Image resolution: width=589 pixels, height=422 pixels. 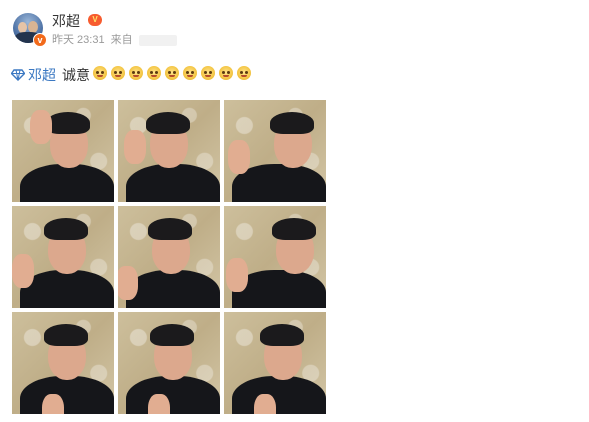 I want to click on verified-badge-icon: v, so click(x=40, y=40).